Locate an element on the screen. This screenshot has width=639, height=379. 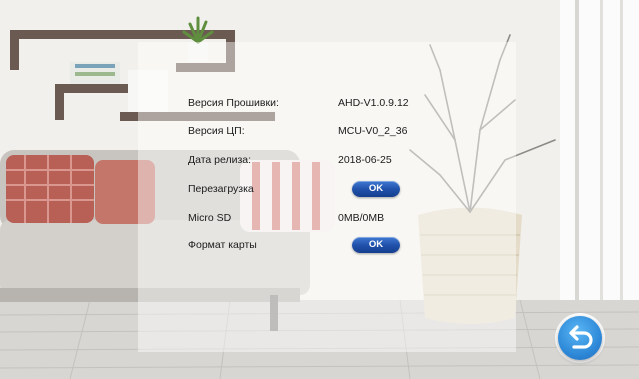
release-date-label: Дата релиза: is located at coordinates (220, 160).